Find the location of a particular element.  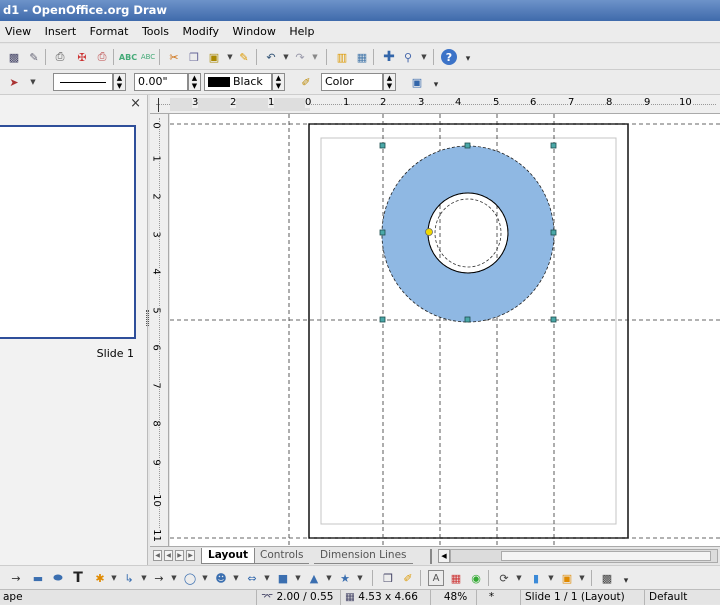

horizontal-ruler: 3 2 1 0 1 2 3 4 5 6 7 8 9 10 is located at coordinates (435, 104).